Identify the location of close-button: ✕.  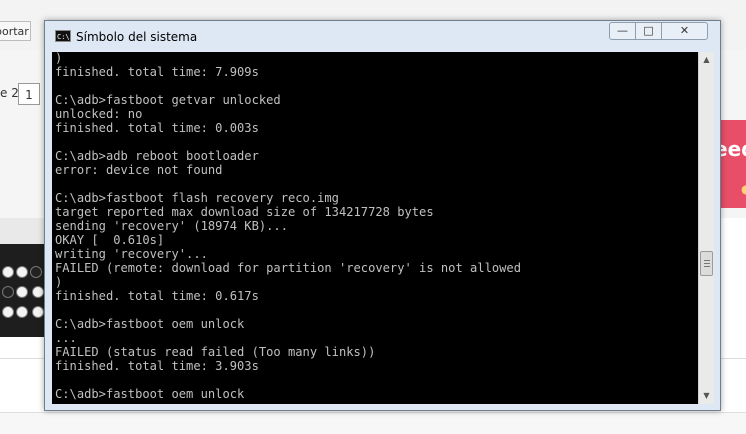
(684, 31).